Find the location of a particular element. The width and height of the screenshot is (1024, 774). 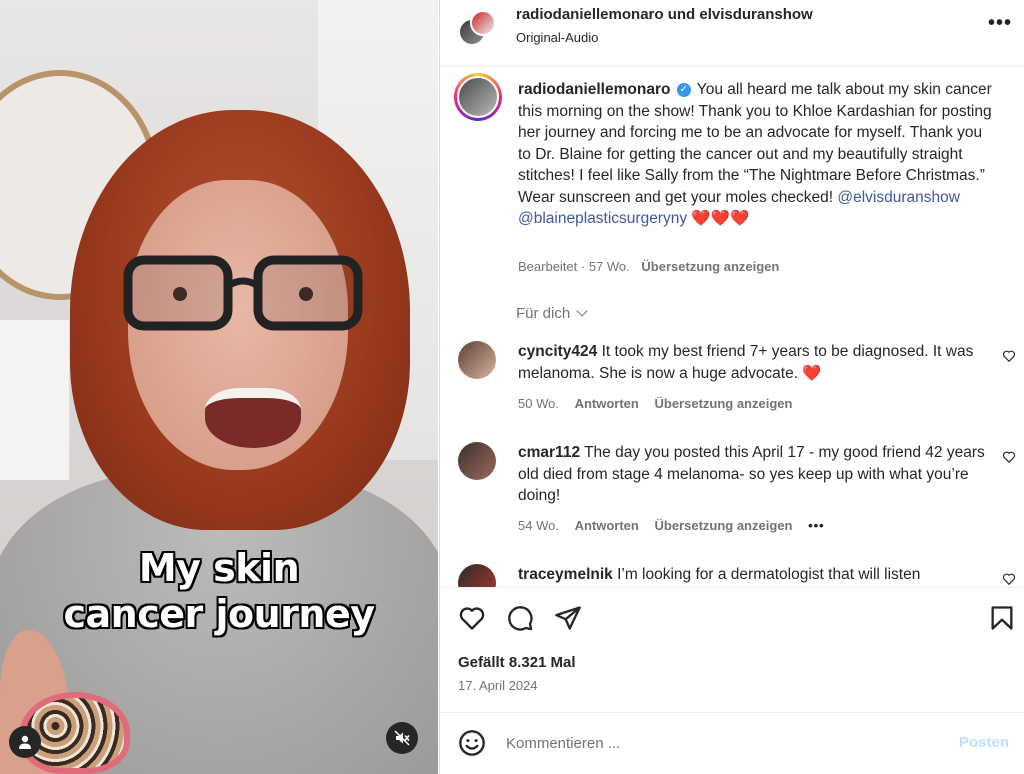

mention-link: @blaineplasticsurgeryny is located at coordinates (602, 218).